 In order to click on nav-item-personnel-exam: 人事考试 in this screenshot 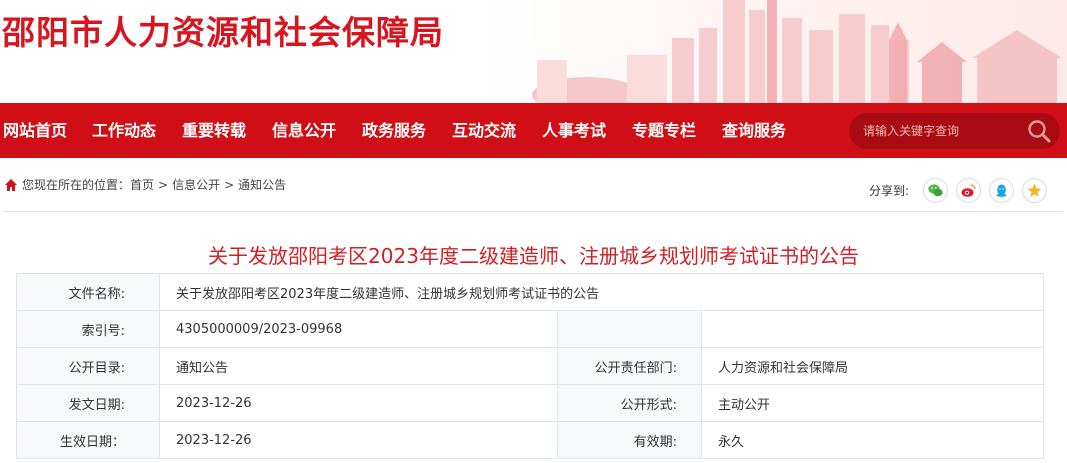, I will do `click(574, 130)`.